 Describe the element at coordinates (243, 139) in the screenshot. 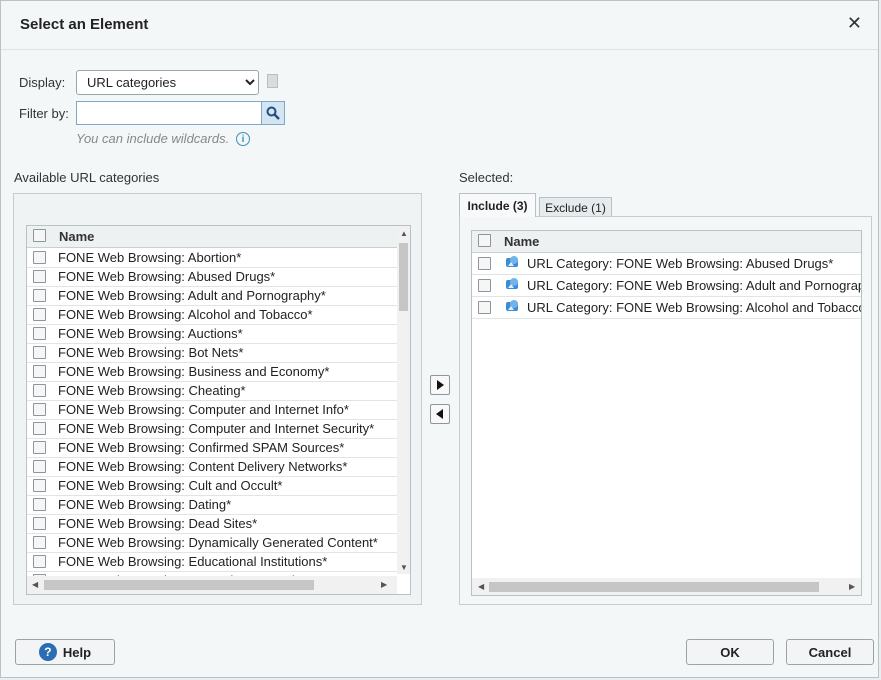

I see `info-icon: i` at that location.